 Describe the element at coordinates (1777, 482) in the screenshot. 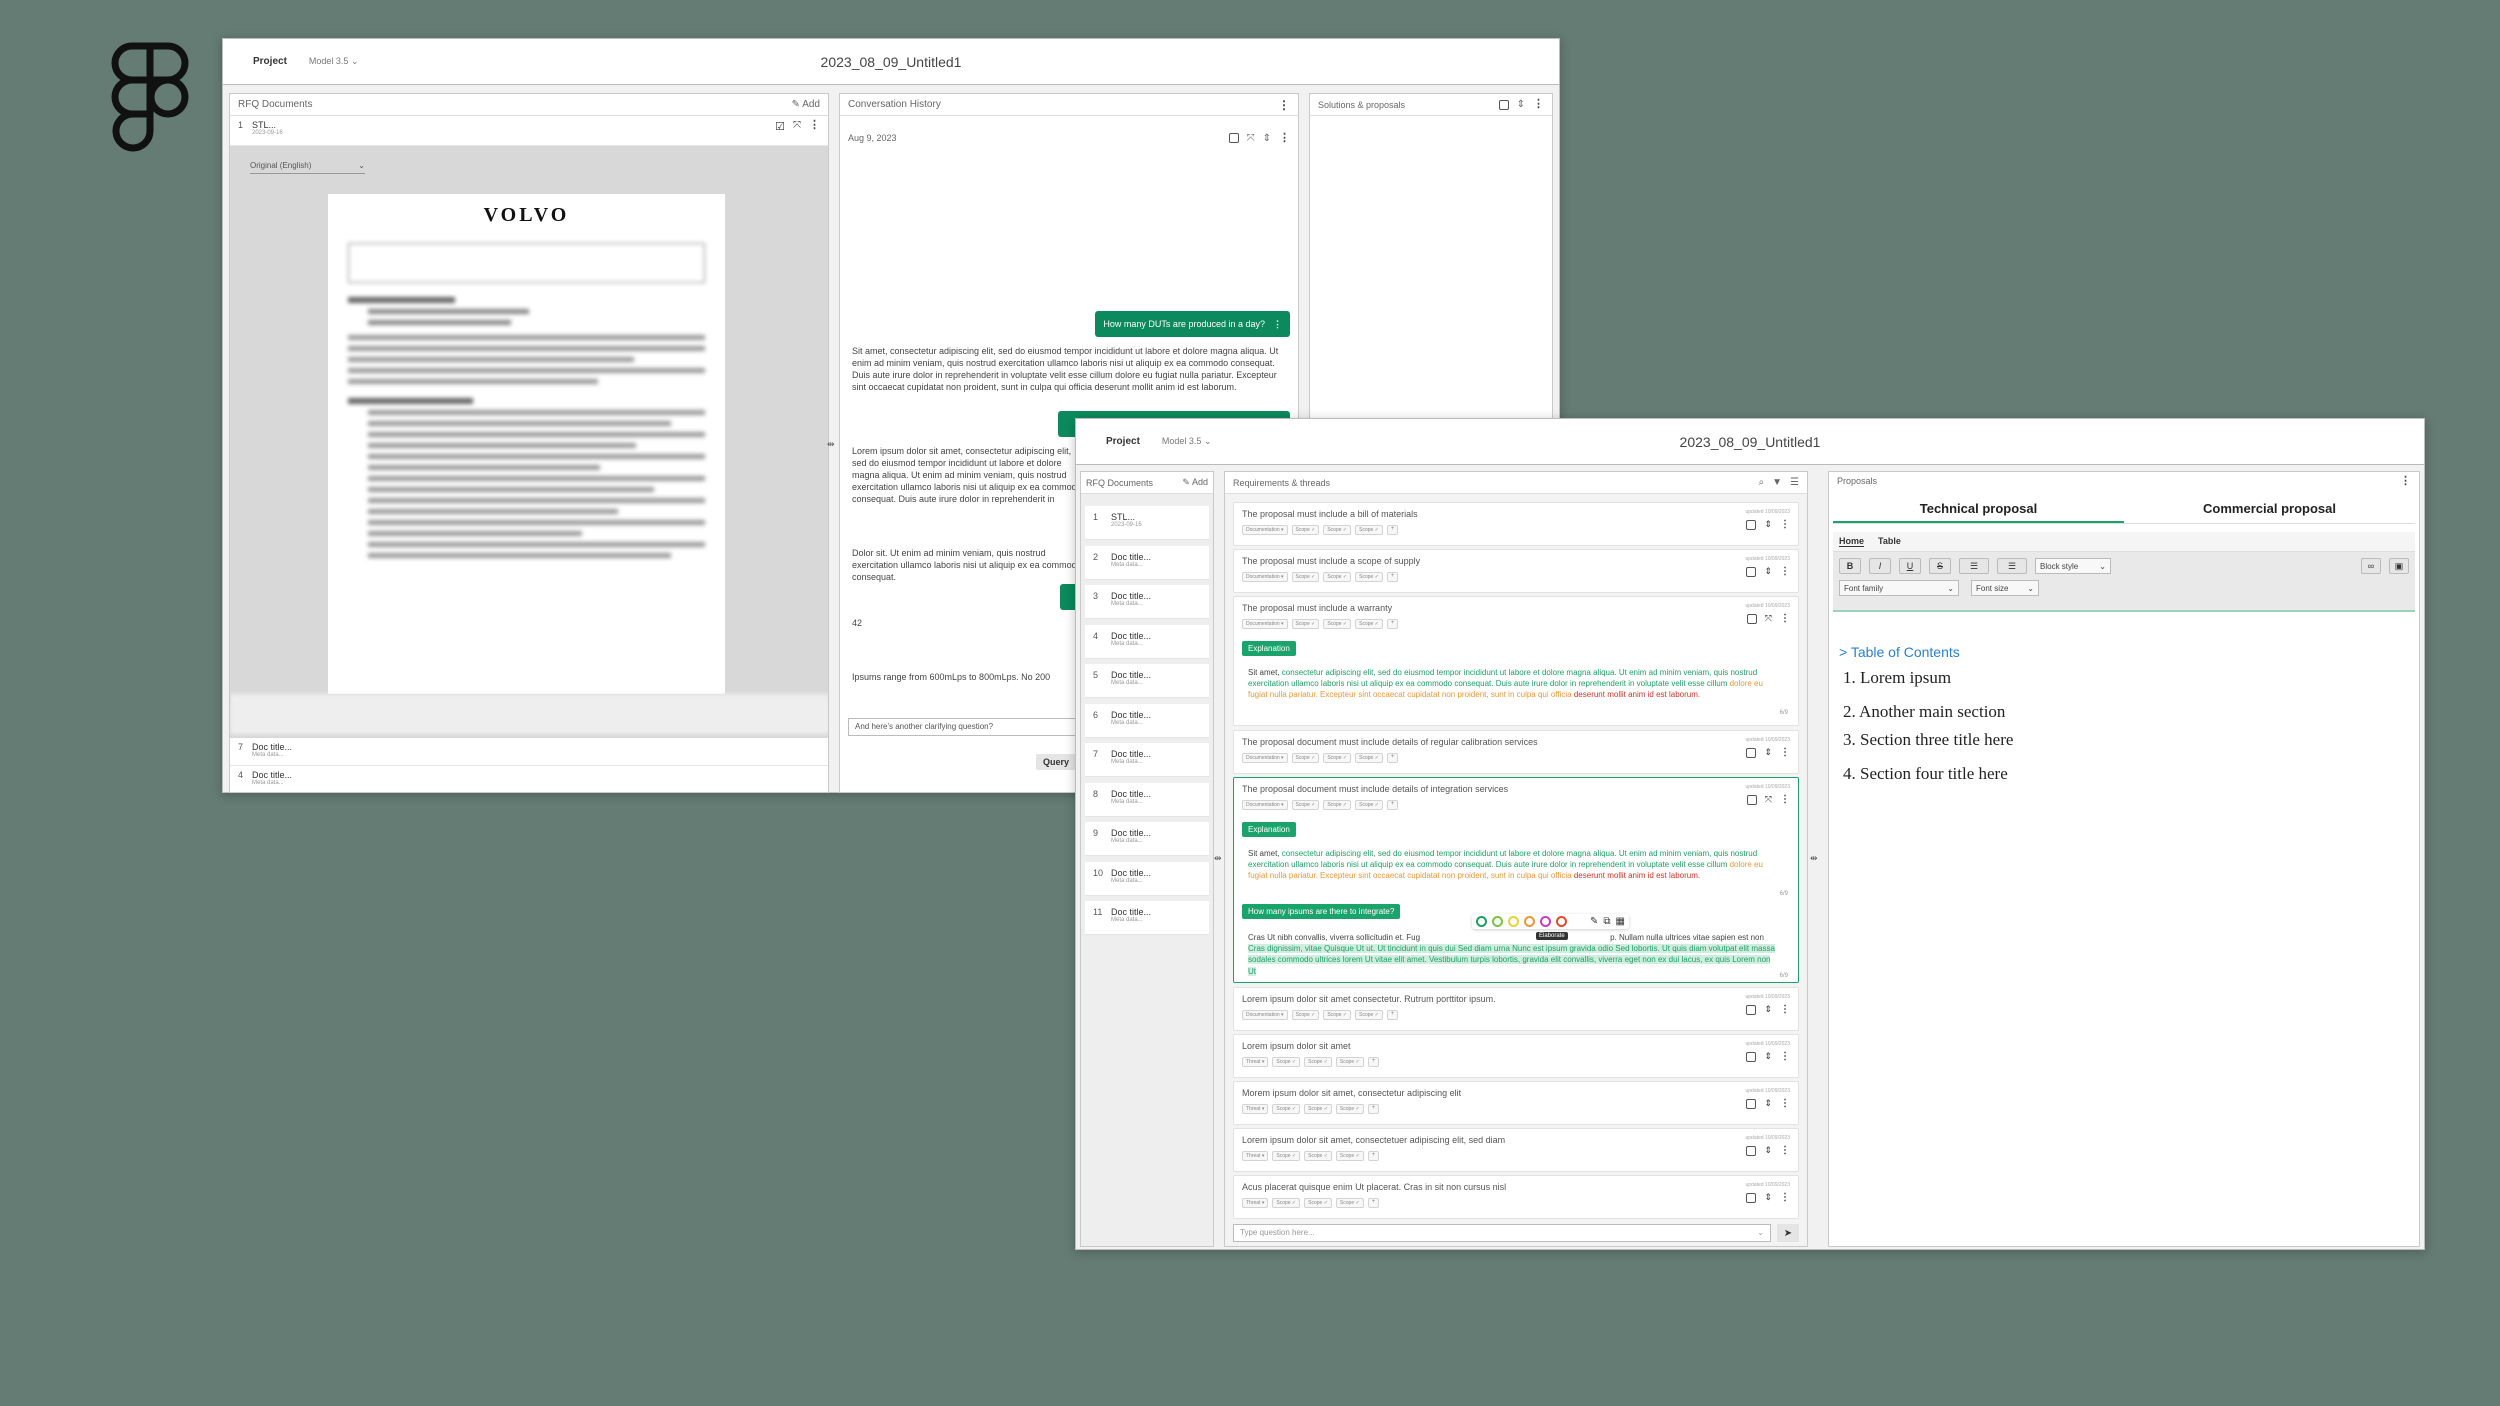

I see `filter-icon: ▼` at that location.